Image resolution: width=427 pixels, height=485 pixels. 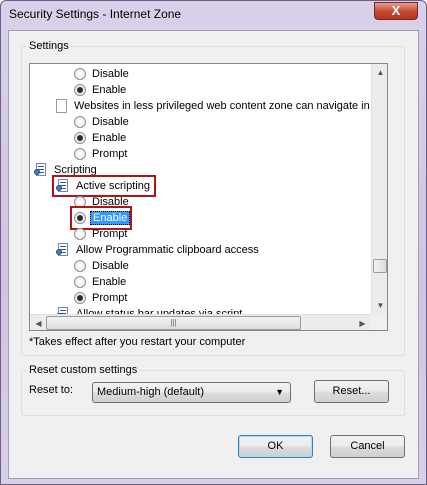 What do you see at coordinates (49, 46) in the screenshot?
I see `settings-group-label: Settings` at bounding box center [49, 46].